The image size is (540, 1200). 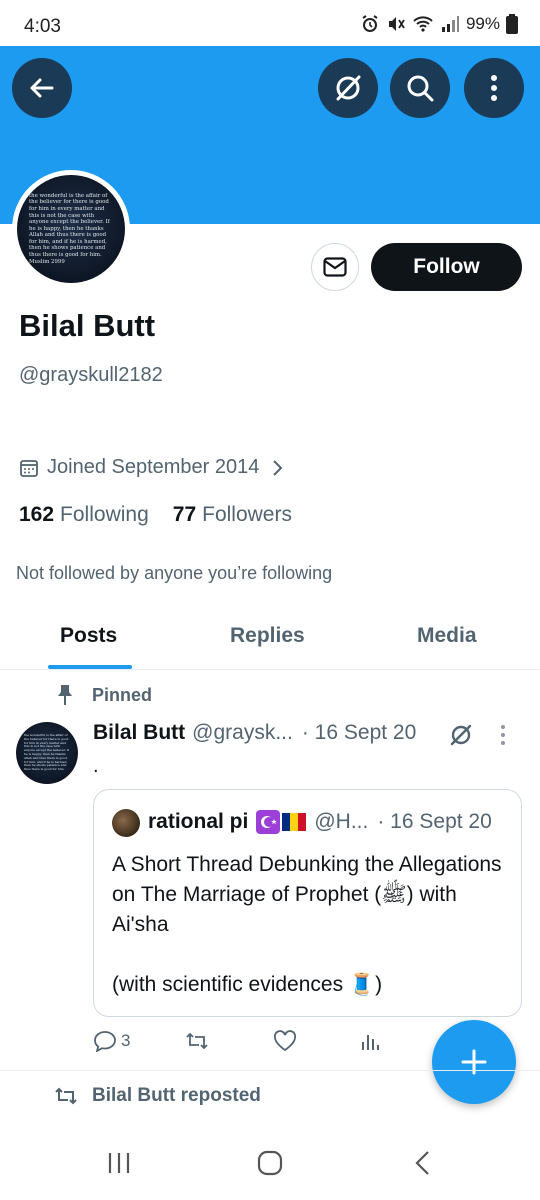 I want to click on quoted-author-name: rational pi, so click(x=198, y=821).